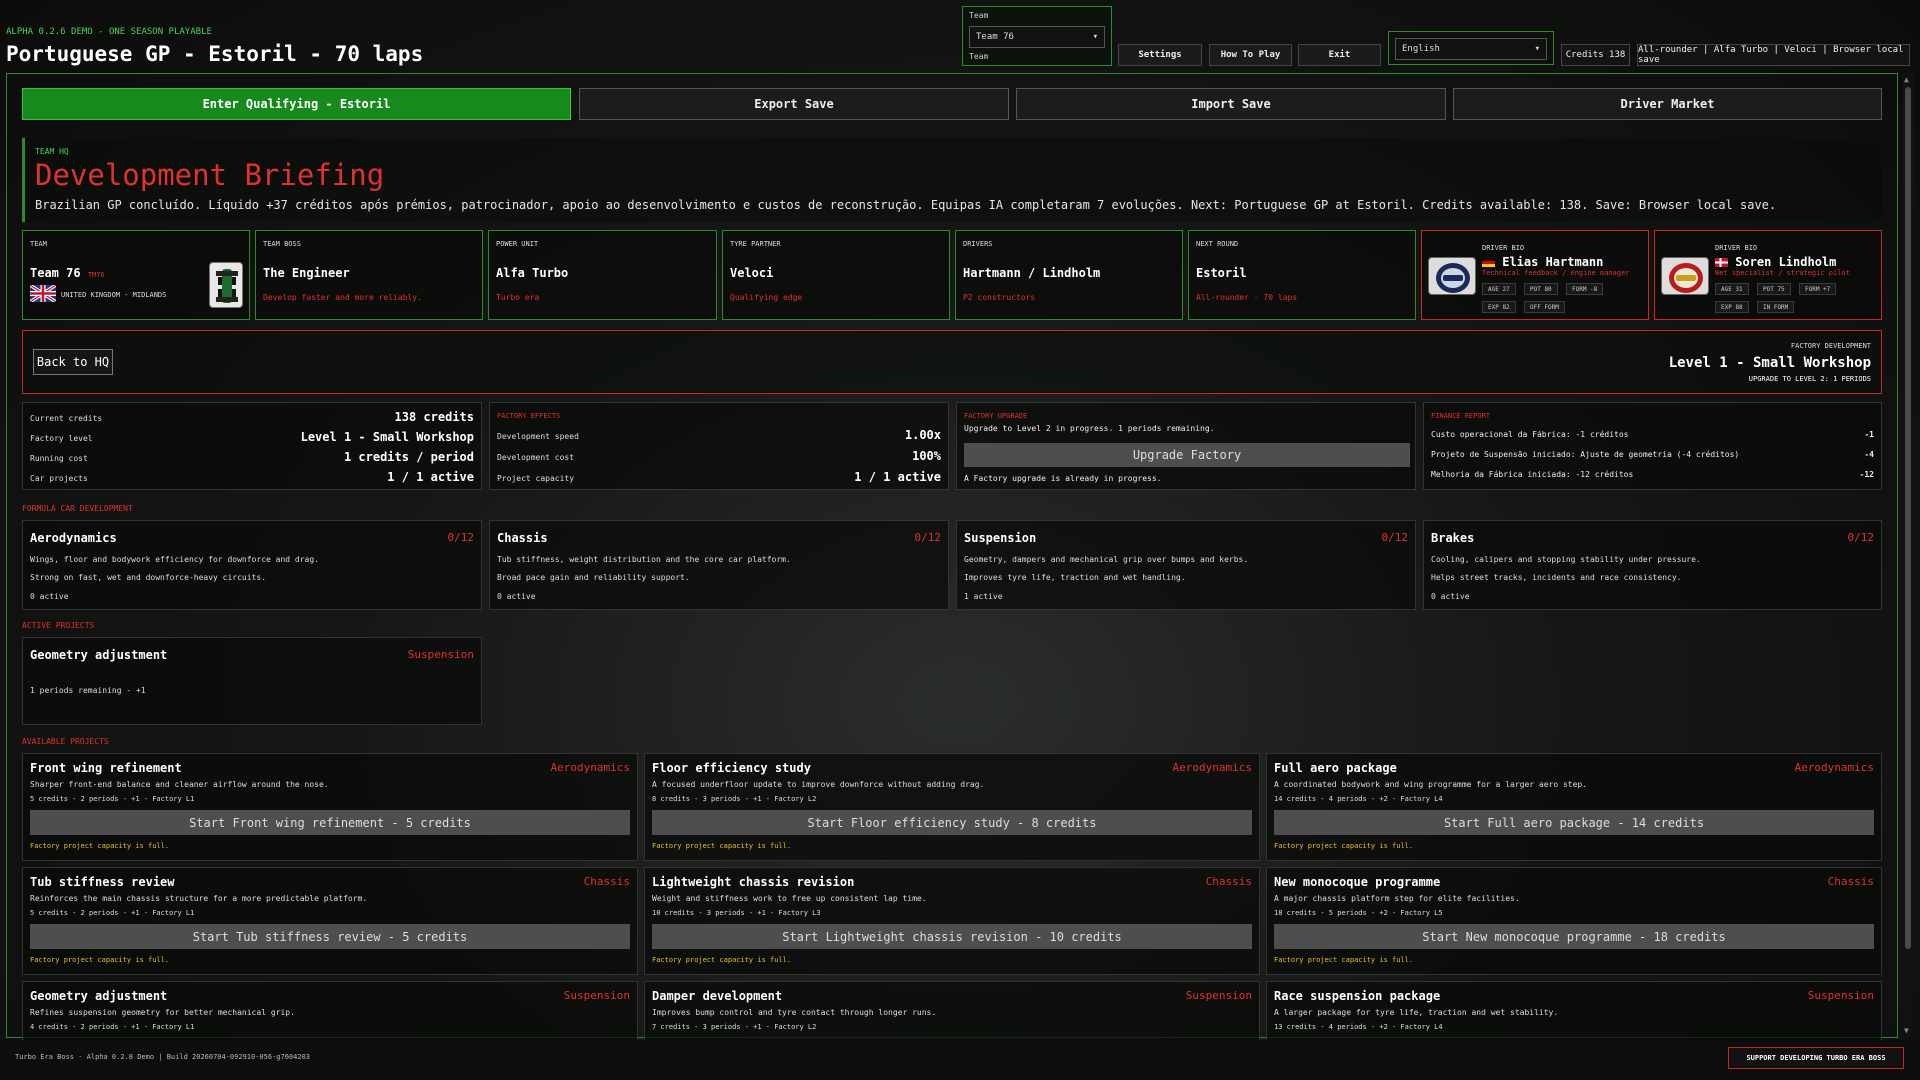 The width and height of the screenshot is (1920, 1080). What do you see at coordinates (1221, 273) in the screenshot?
I see `next-value: Estoril` at bounding box center [1221, 273].